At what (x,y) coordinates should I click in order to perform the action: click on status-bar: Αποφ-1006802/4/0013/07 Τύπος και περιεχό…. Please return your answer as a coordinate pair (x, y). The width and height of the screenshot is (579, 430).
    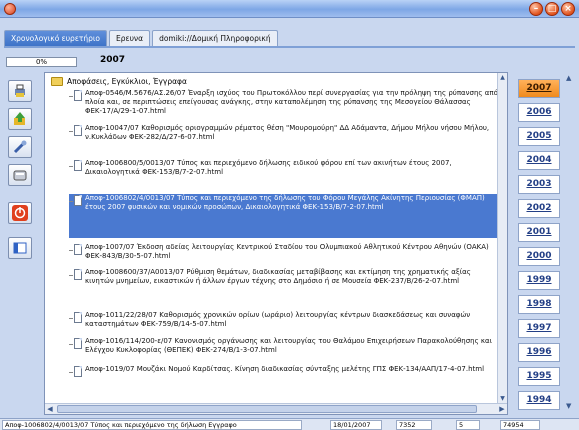
    Looking at the image, I should click on (289, 424).